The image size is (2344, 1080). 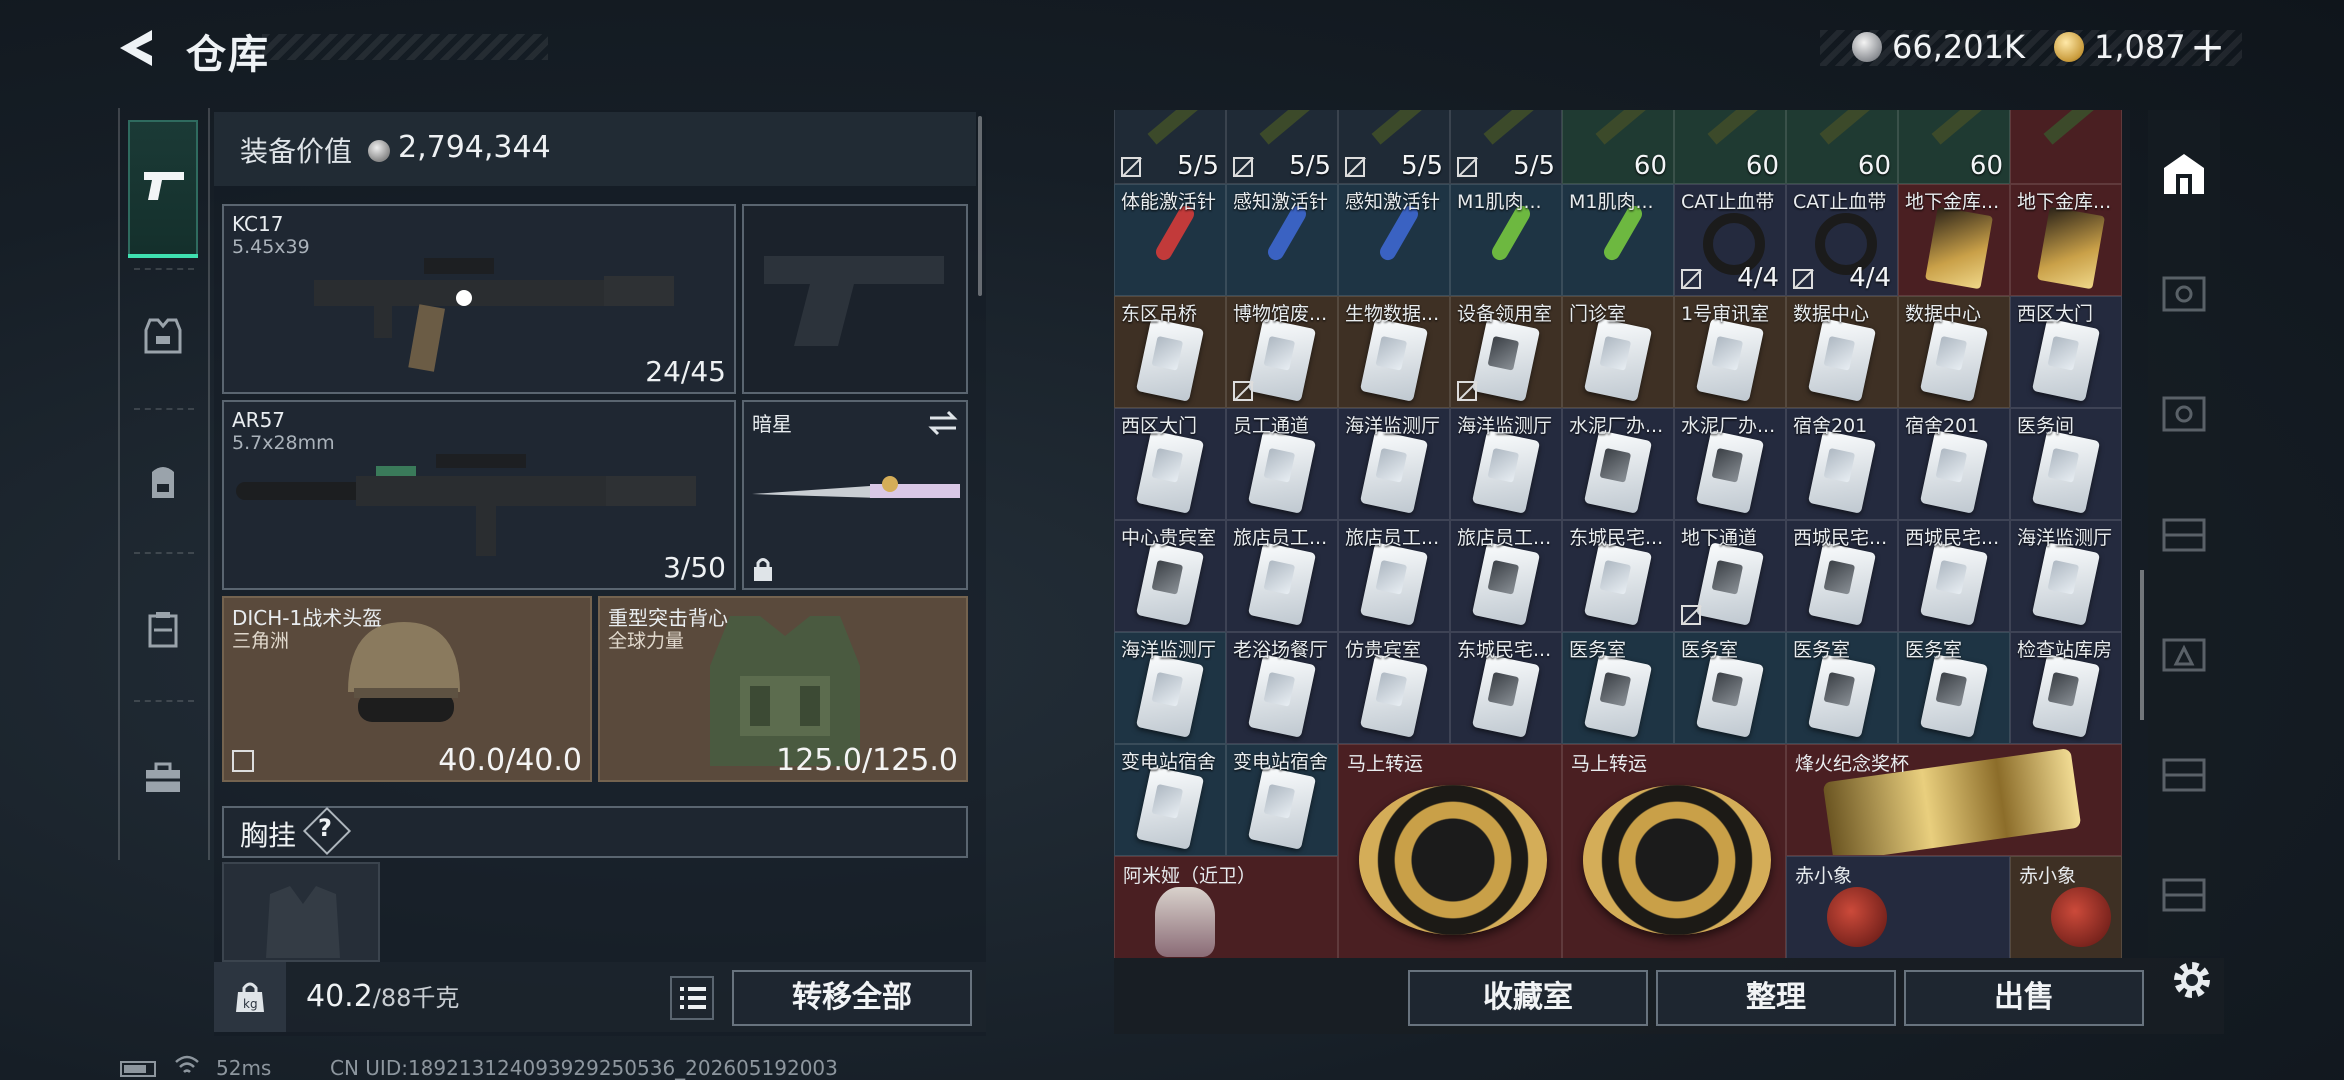 I want to click on loadout-scrollbar, so click(x=980, y=206).